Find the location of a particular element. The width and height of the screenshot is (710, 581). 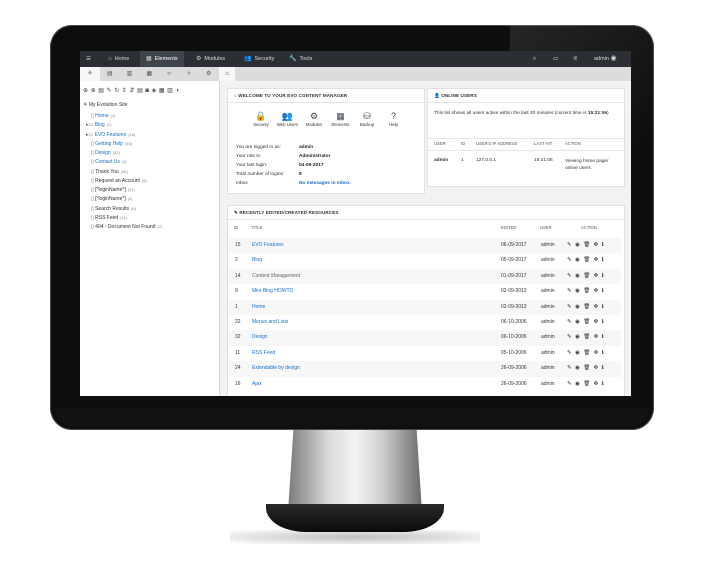

tree-item: ▯ Thank You (46) is located at coordinates (109, 172).